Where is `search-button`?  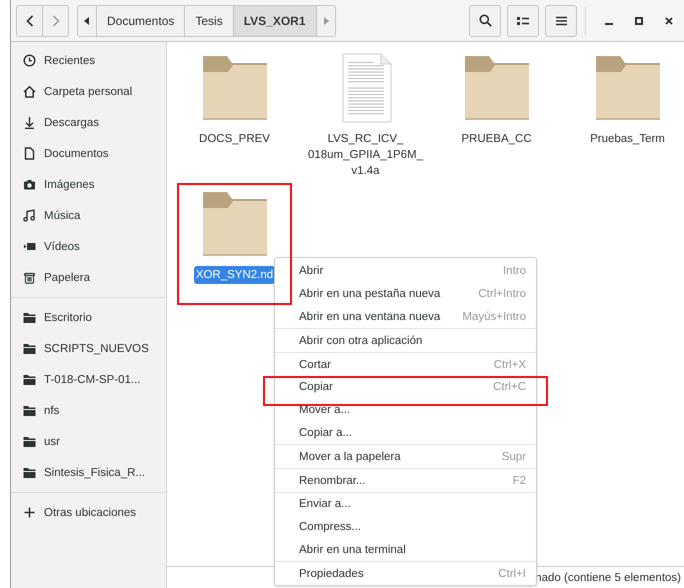 search-button is located at coordinates (485, 20).